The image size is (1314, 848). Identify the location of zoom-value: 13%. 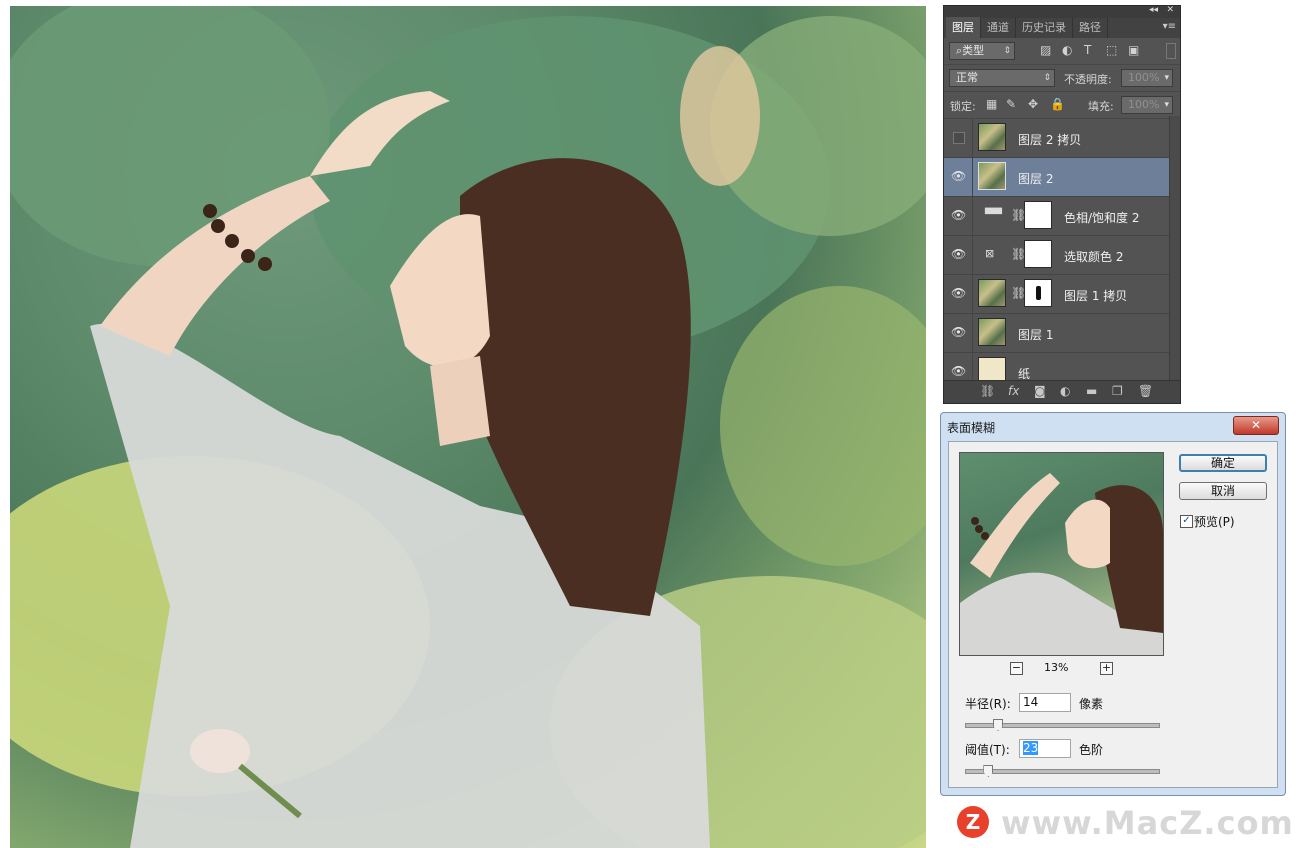
(1056, 667).